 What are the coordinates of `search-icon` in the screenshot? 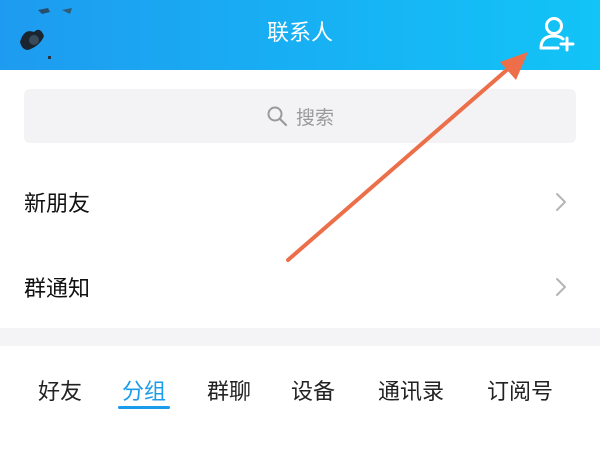 It's located at (277, 116).